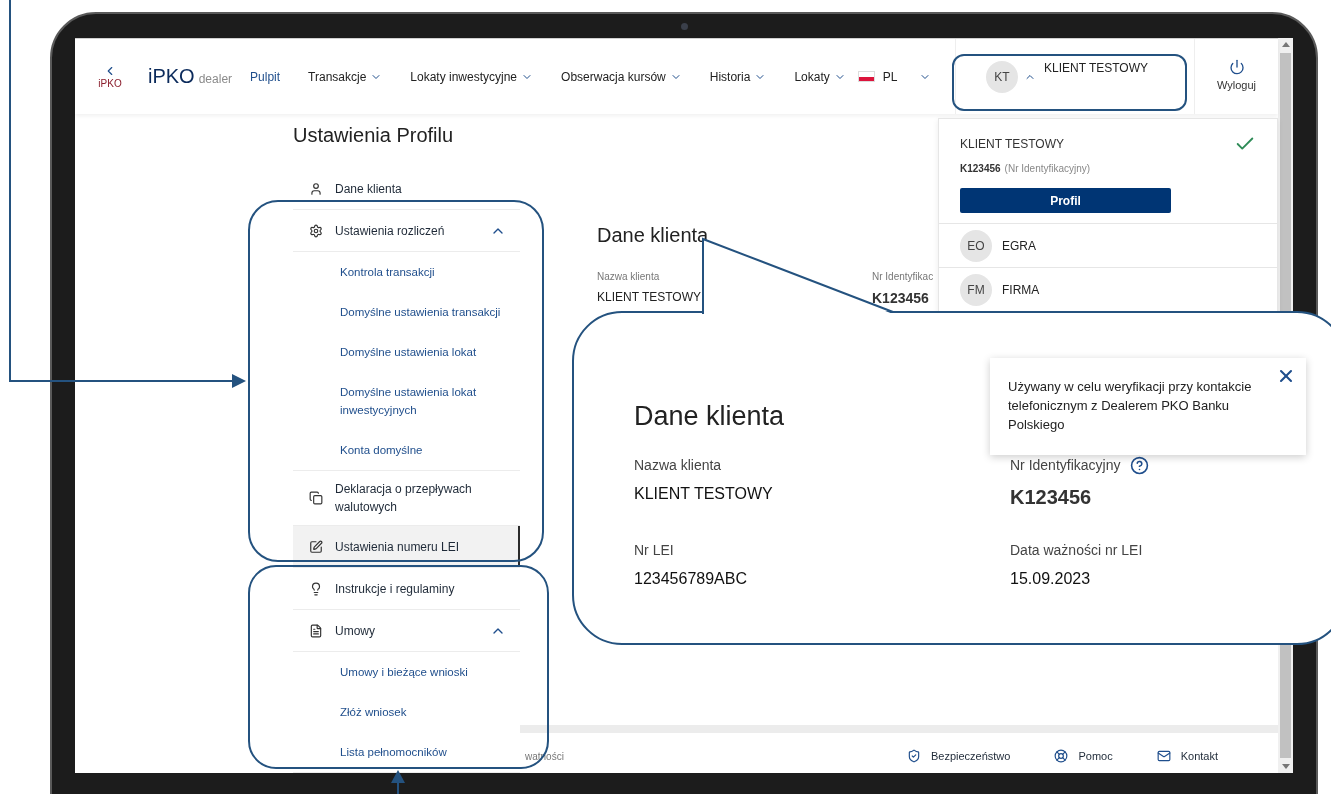 The height and width of the screenshot is (794, 1331). What do you see at coordinates (316, 630) in the screenshot?
I see `document-icon` at bounding box center [316, 630].